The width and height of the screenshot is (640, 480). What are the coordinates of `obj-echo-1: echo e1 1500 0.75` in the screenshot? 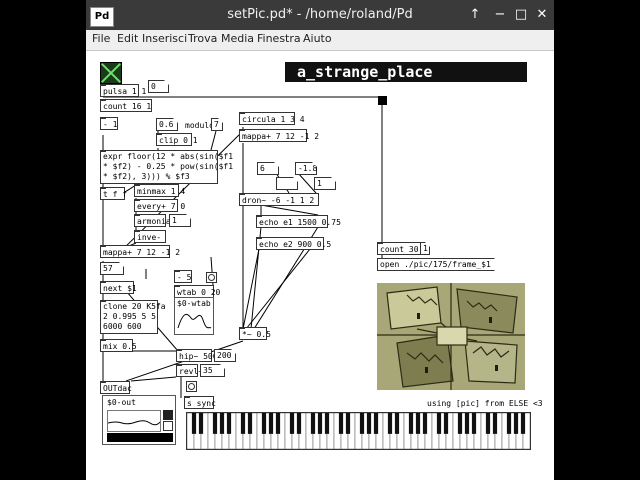 It's located at (298, 221).